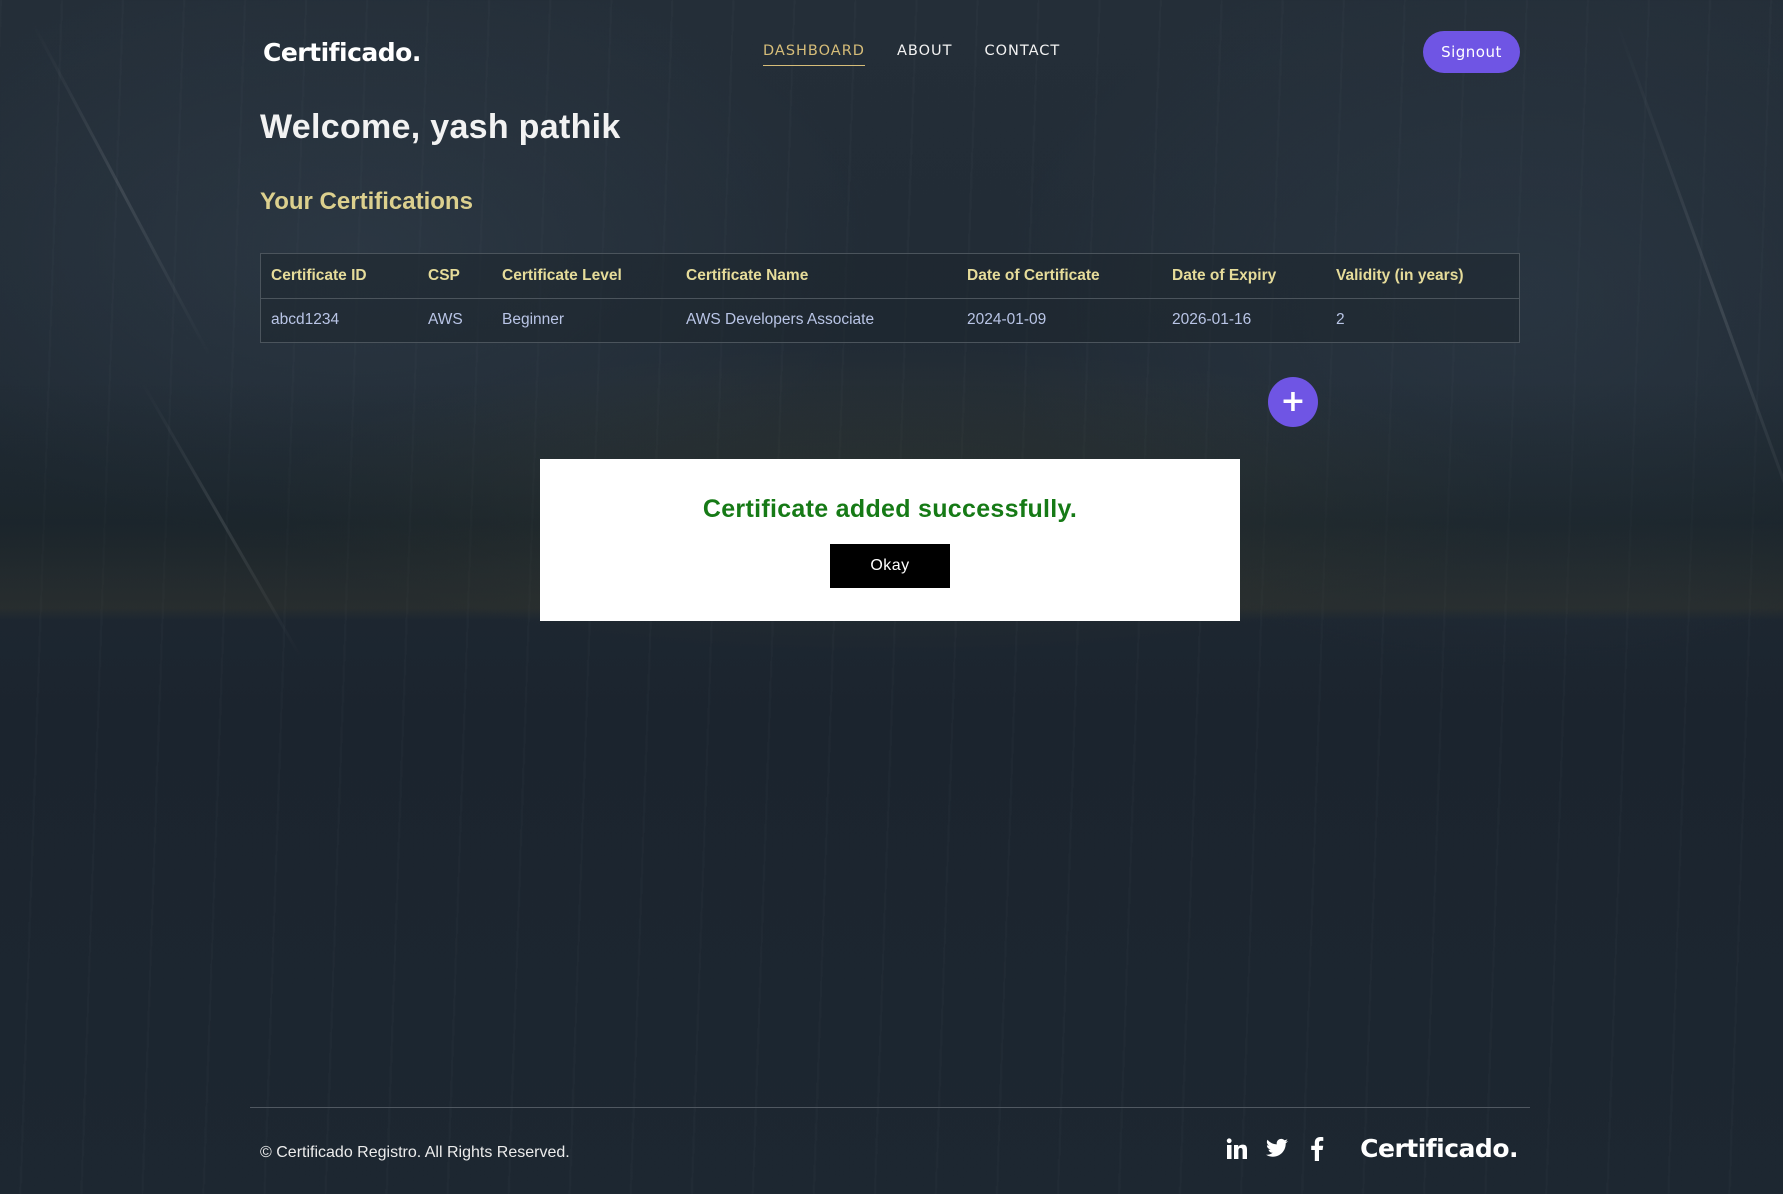 Image resolution: width=1783 pixels, height=1194 pixels. I want to click on column-header: Certificate ID, so click(339, 276).